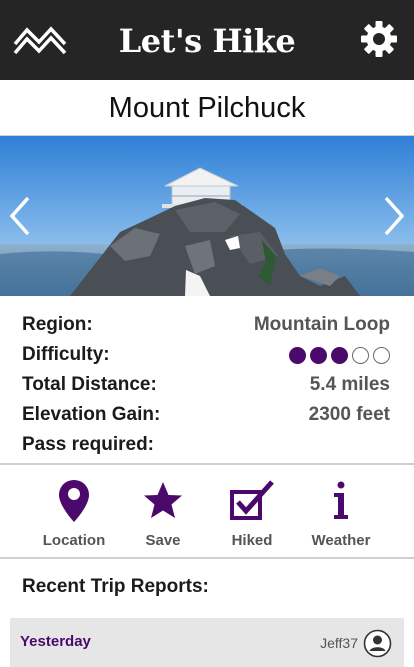  What do you see at coordinates (88, 444) in the screenshot?
I see `pass-label: Pass required:` at bounding box center [88, 444].